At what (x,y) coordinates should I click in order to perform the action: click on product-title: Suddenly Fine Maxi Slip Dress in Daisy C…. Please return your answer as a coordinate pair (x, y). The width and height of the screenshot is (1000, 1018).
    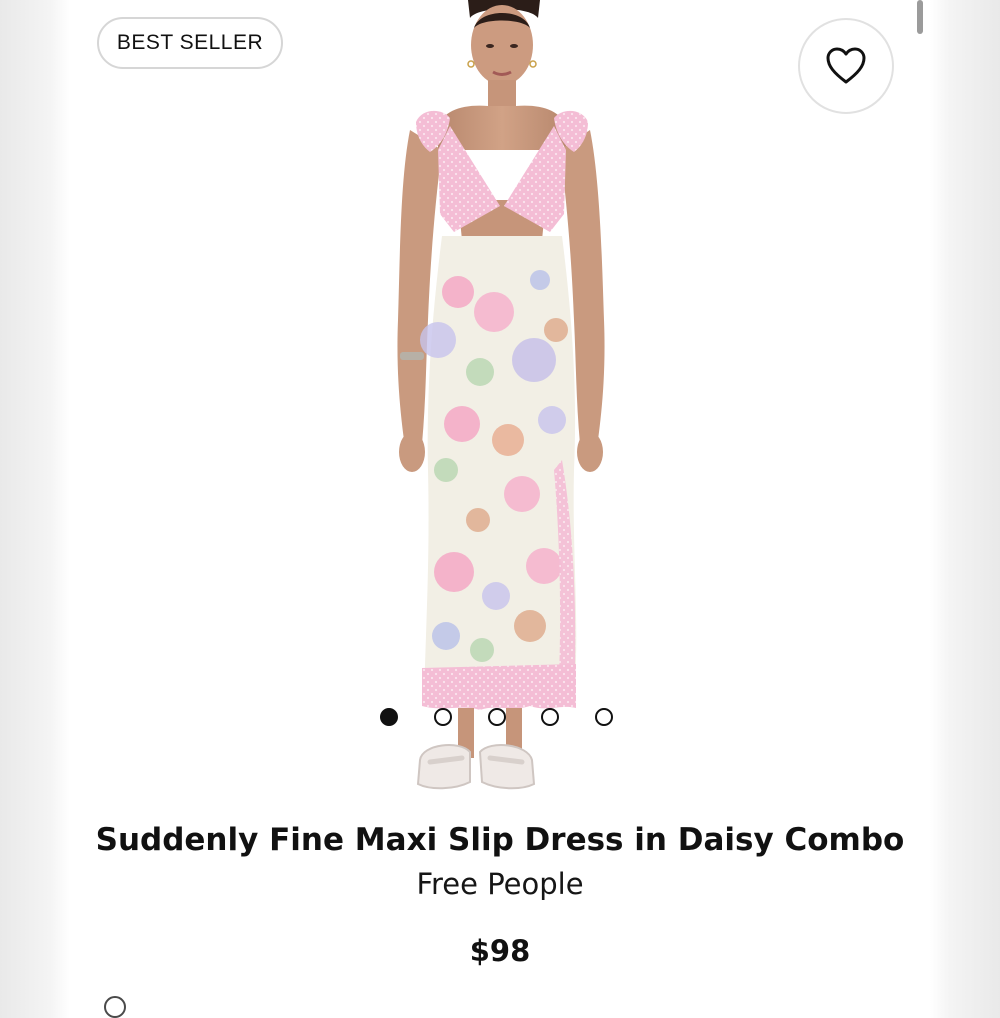
    Looking at the image, I should click on (500, 840).